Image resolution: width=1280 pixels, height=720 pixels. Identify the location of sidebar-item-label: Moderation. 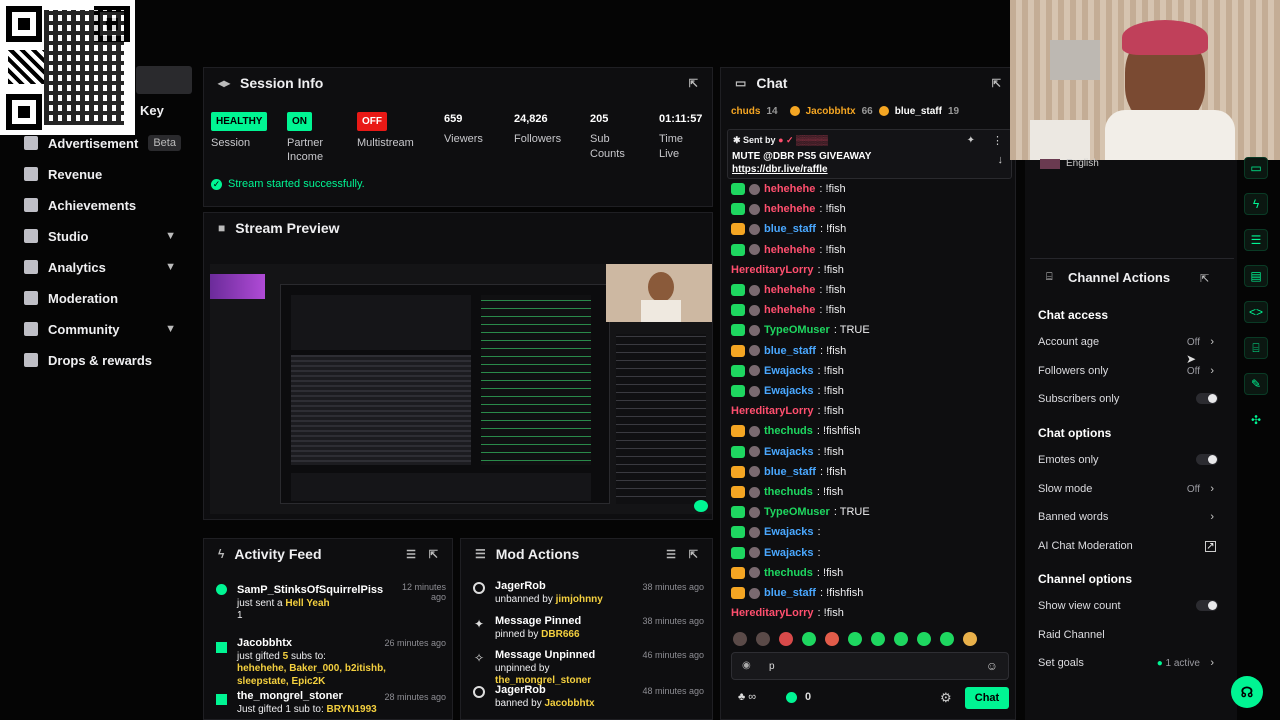
(83, 298).